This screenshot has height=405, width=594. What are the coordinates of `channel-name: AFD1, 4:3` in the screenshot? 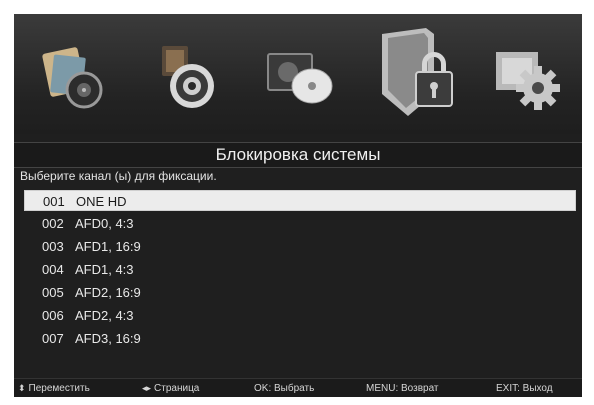 It's located at (104, 269).